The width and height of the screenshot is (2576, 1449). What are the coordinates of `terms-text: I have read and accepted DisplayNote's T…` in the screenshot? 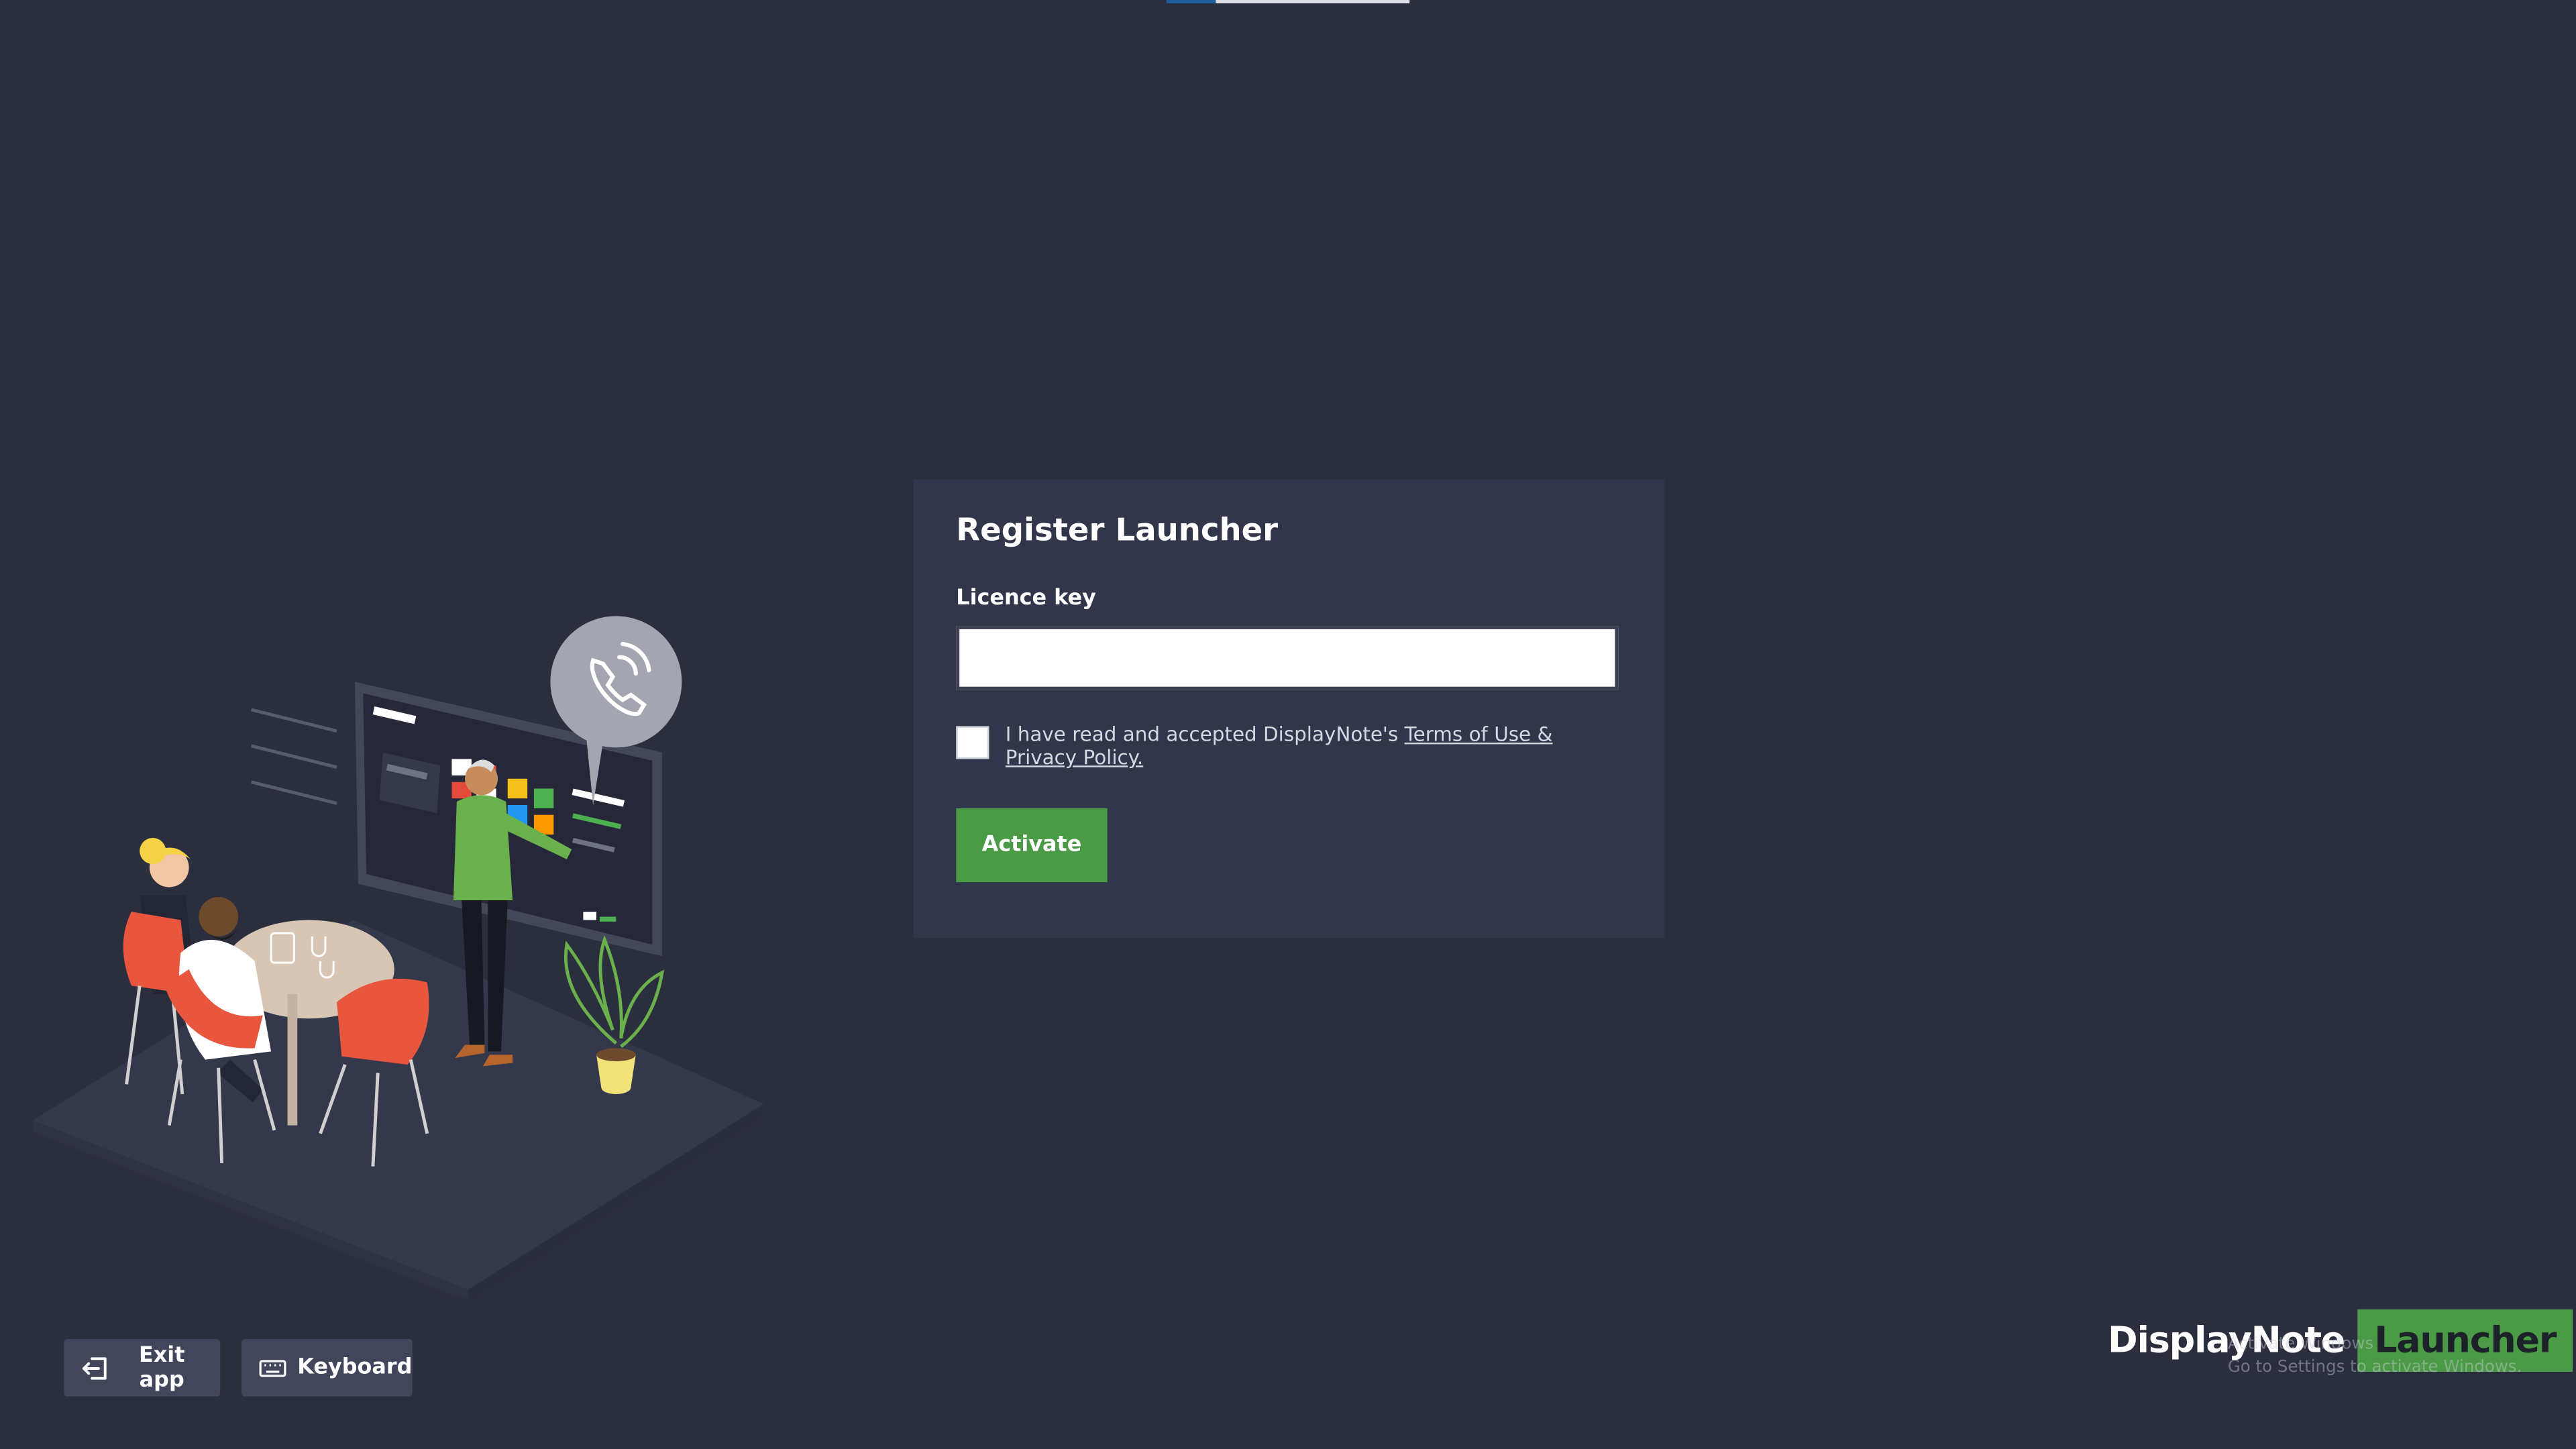 It's located at (1293, 746).